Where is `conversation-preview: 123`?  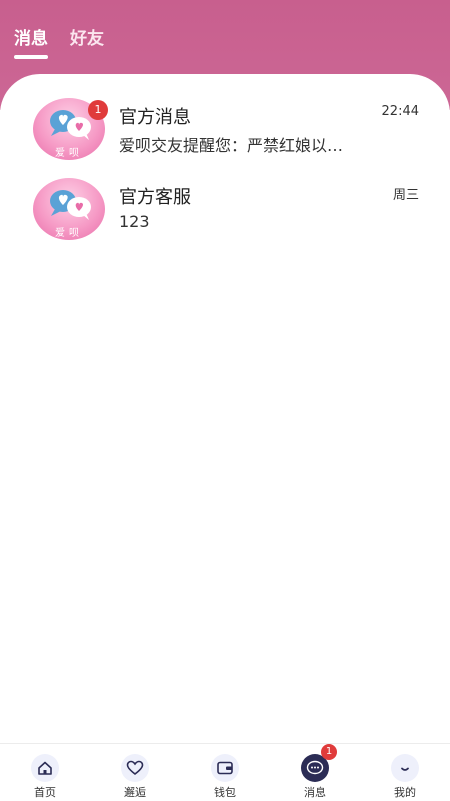 conversation-preview: 123 is located at coordinates (134, 221).